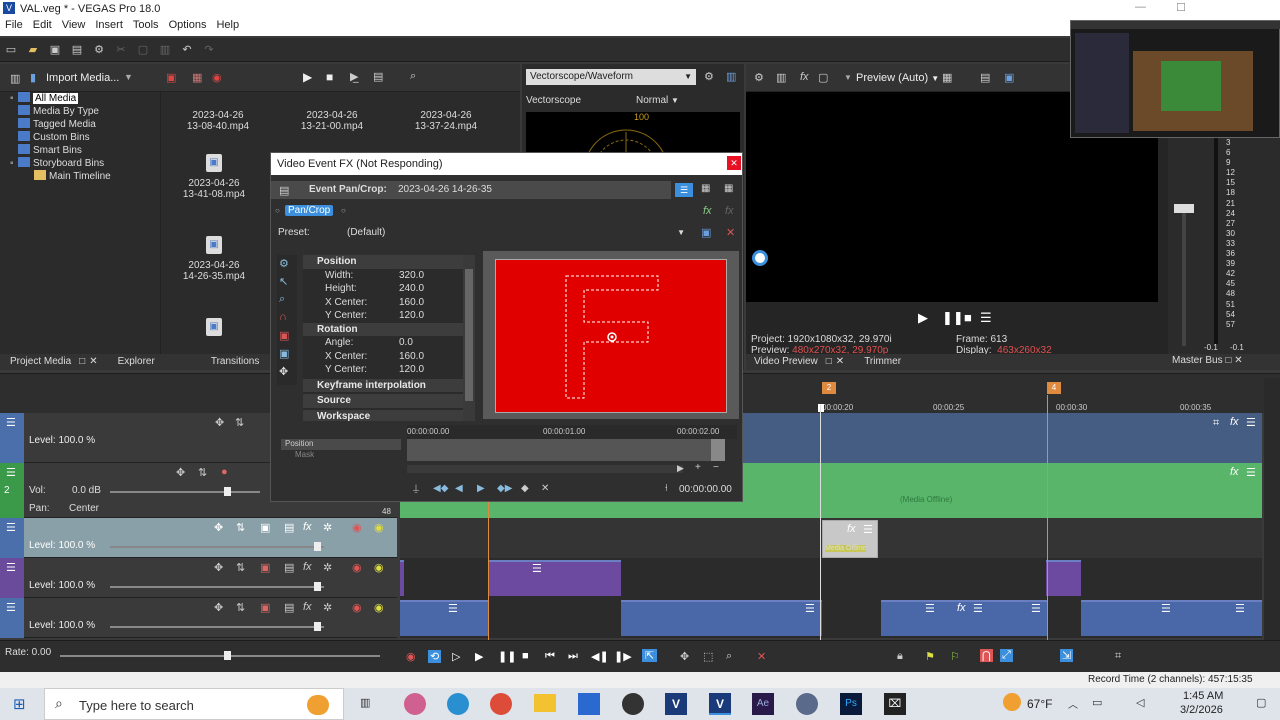 The width and height of the screenshot is (1280, 720). I want to click on task-view-icon: ▥, so click(365, 702).